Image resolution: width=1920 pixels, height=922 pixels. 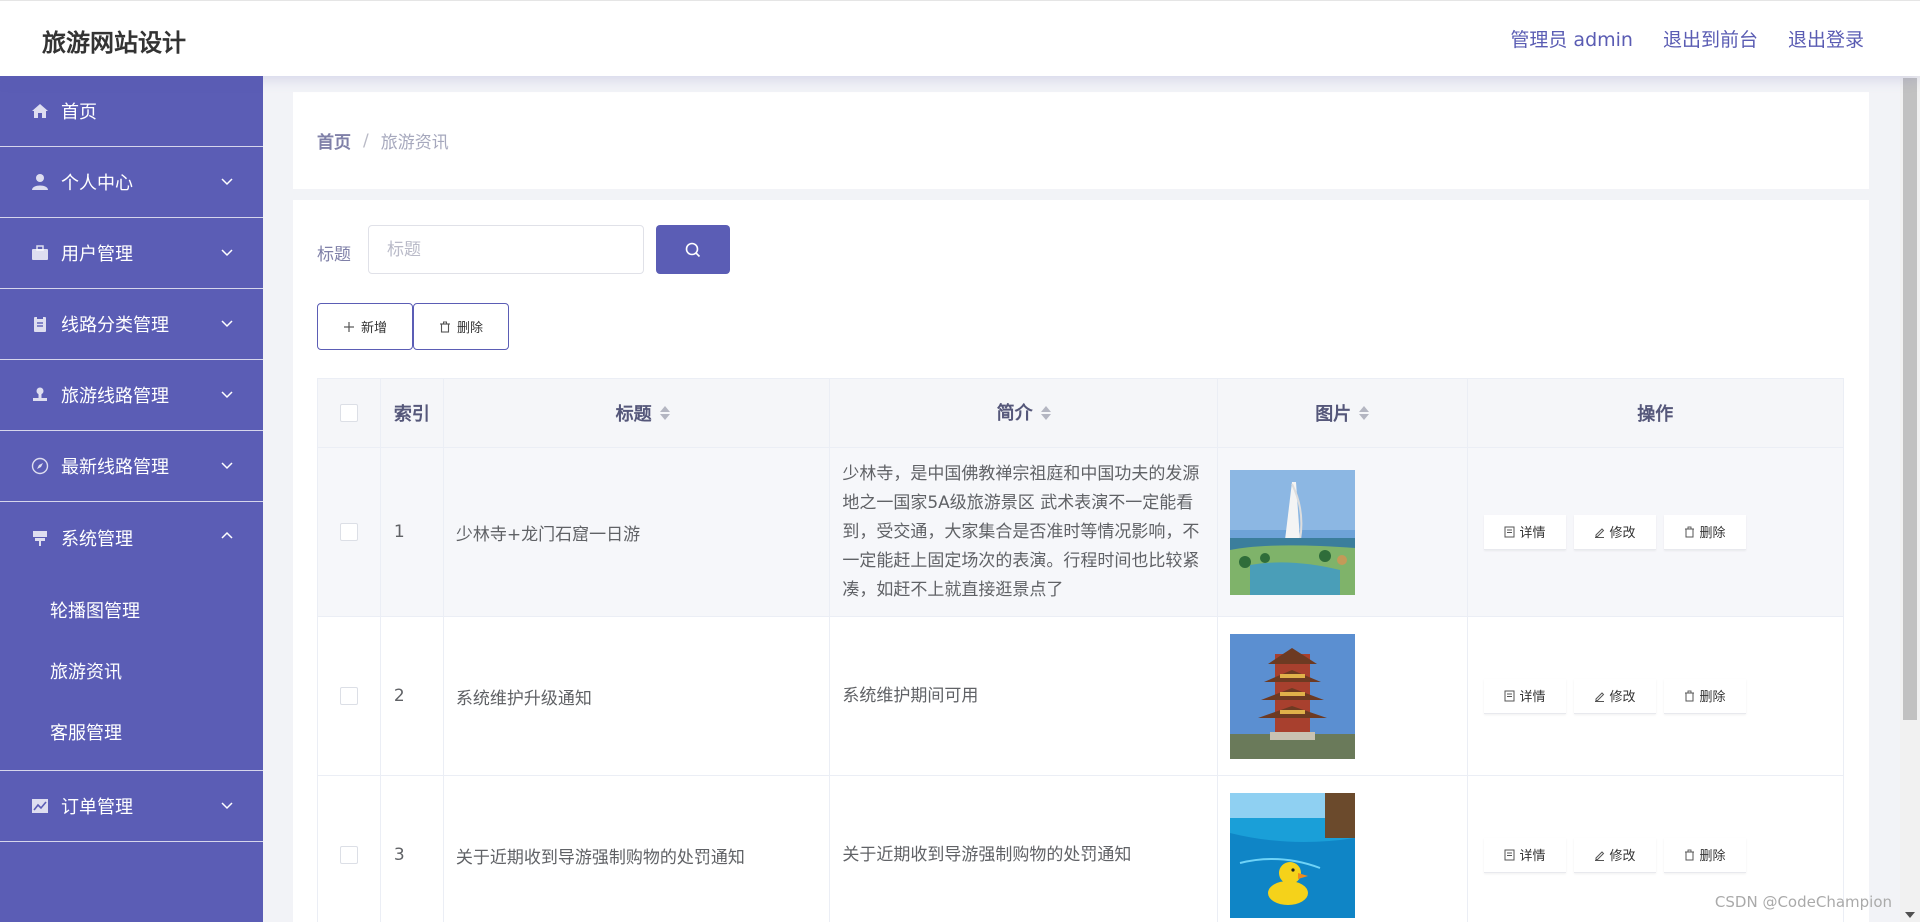 What do you see at coordinates (693, 249) in the screenshot?
I see `search-button` at bounding box center [693, 249].